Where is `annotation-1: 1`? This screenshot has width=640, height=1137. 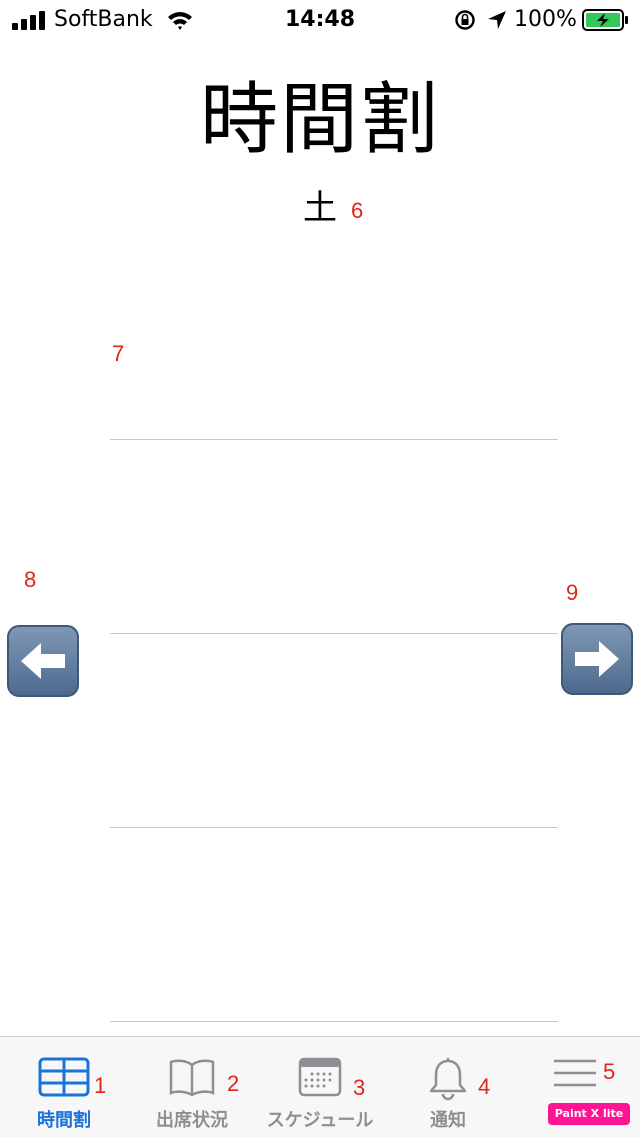 annotation-1: 1 is located at coordinates (100, 1085).